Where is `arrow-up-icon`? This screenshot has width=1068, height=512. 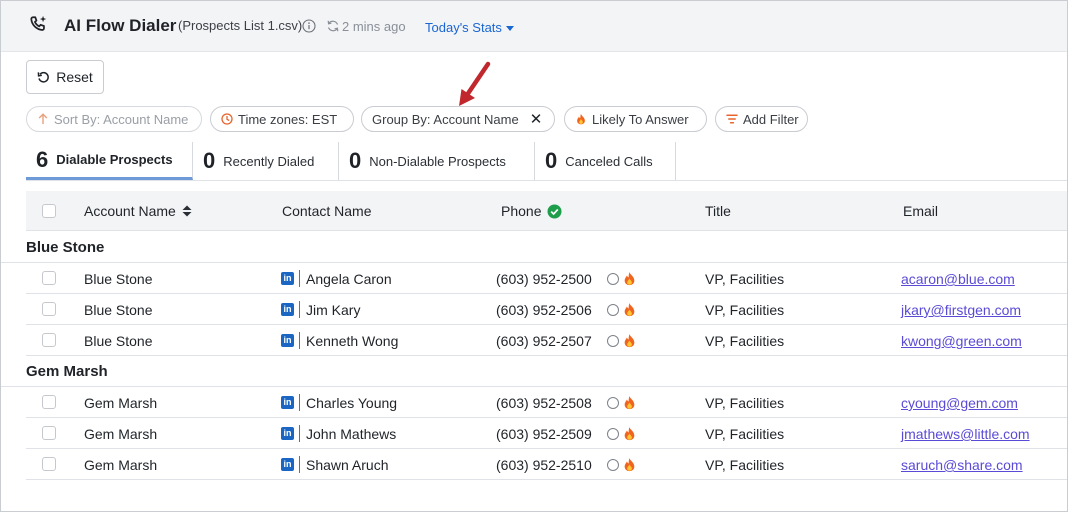
arrow-up-icon is located at coordinates (43, 118).